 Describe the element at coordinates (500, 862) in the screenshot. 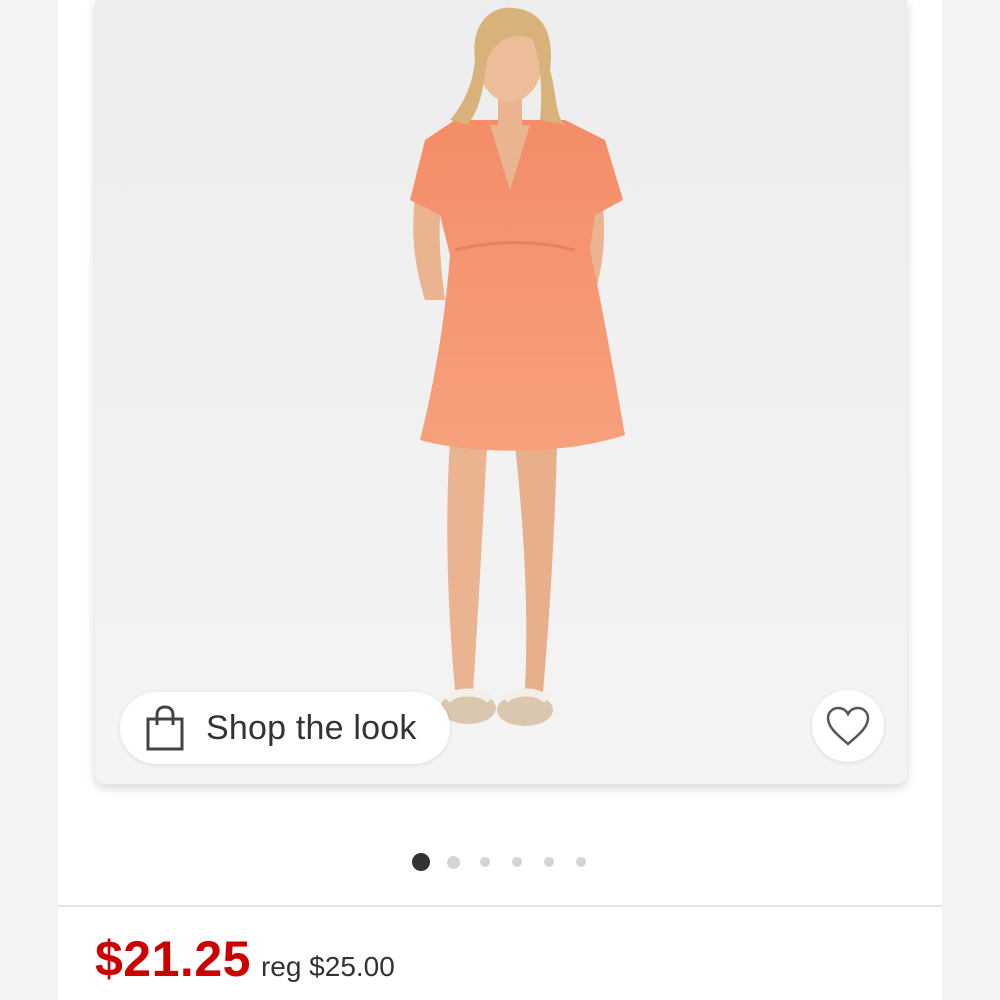

I see `carousel-pagination` at that location.